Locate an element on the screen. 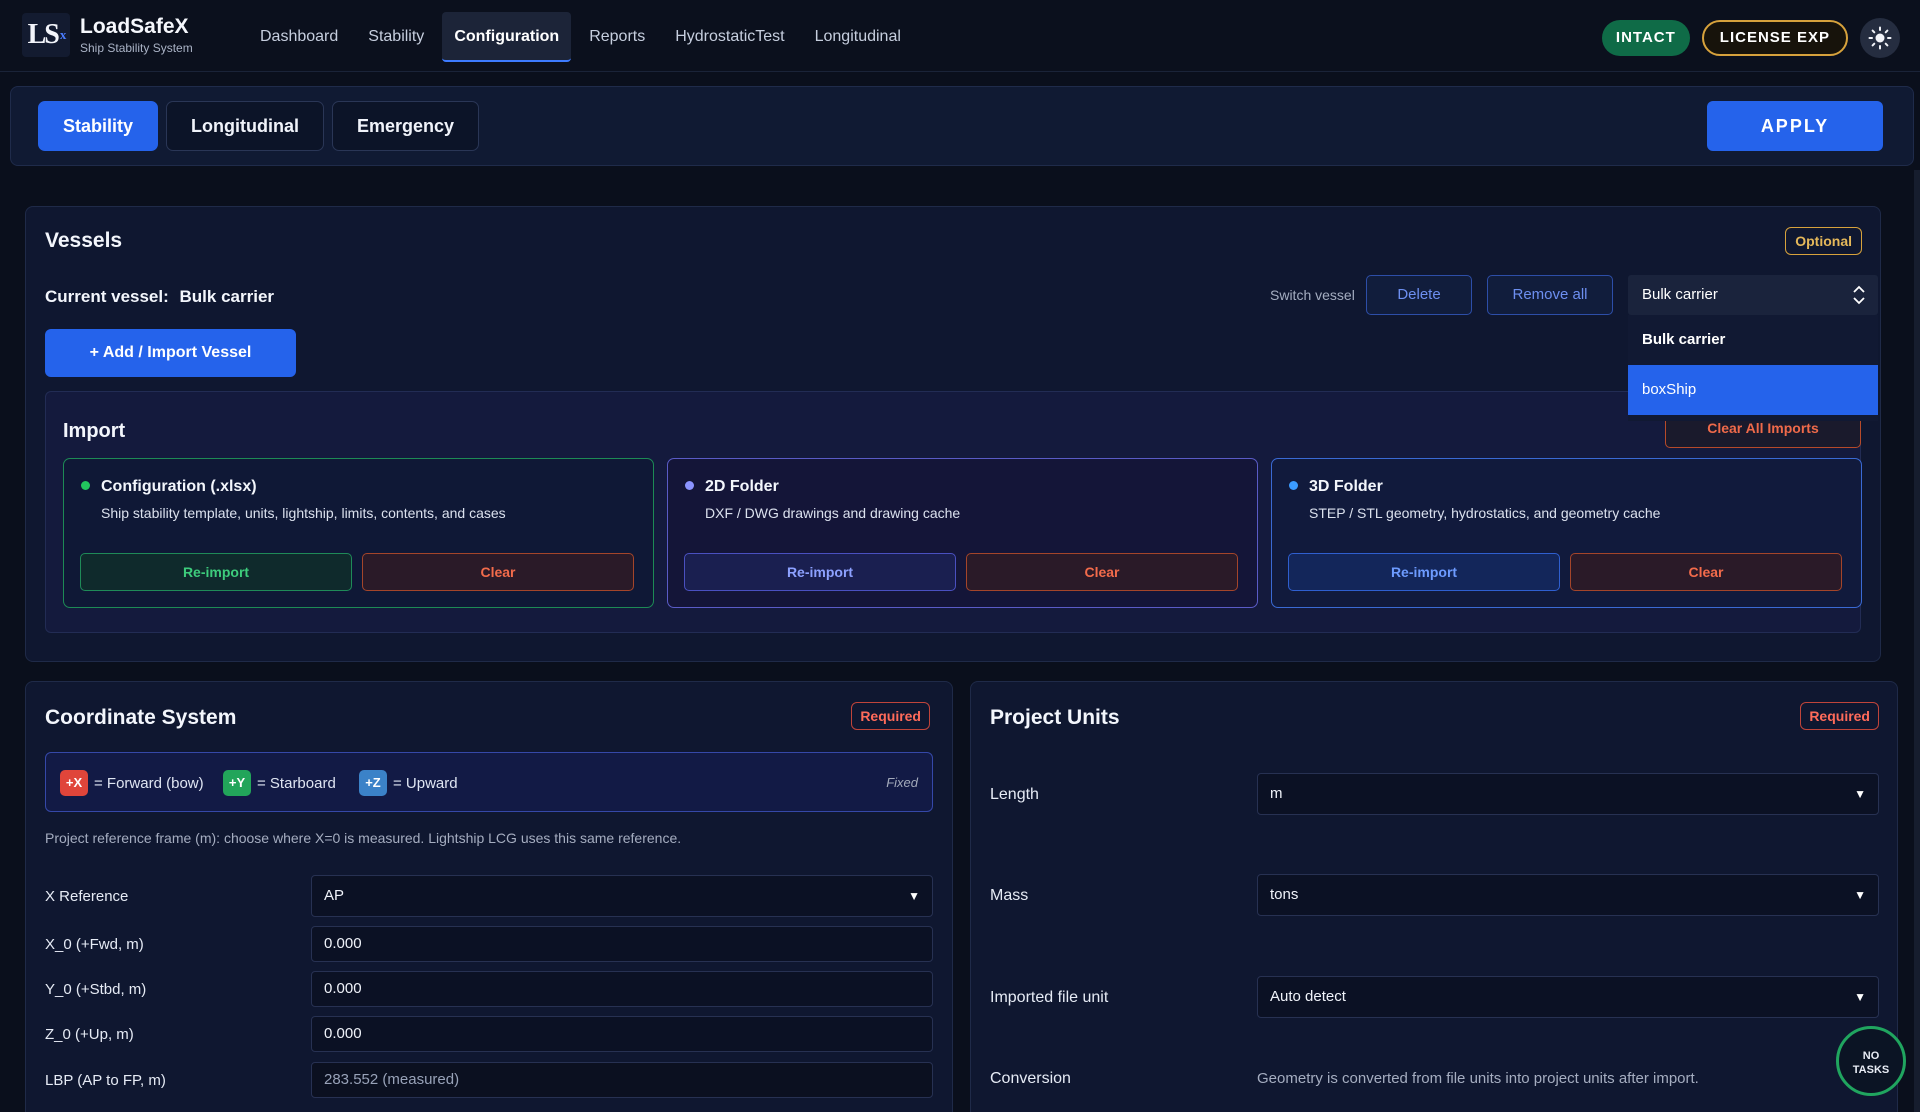  nav-stability: Stability is located at coordinates (396, 37).